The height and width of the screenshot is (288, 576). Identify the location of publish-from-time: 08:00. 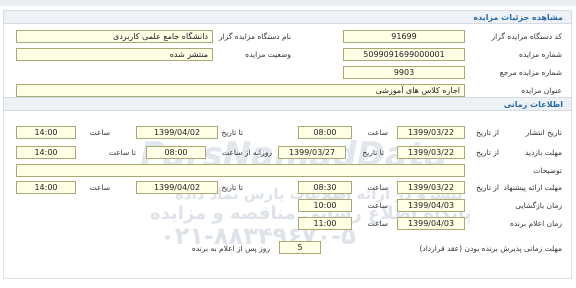
(325, 132).